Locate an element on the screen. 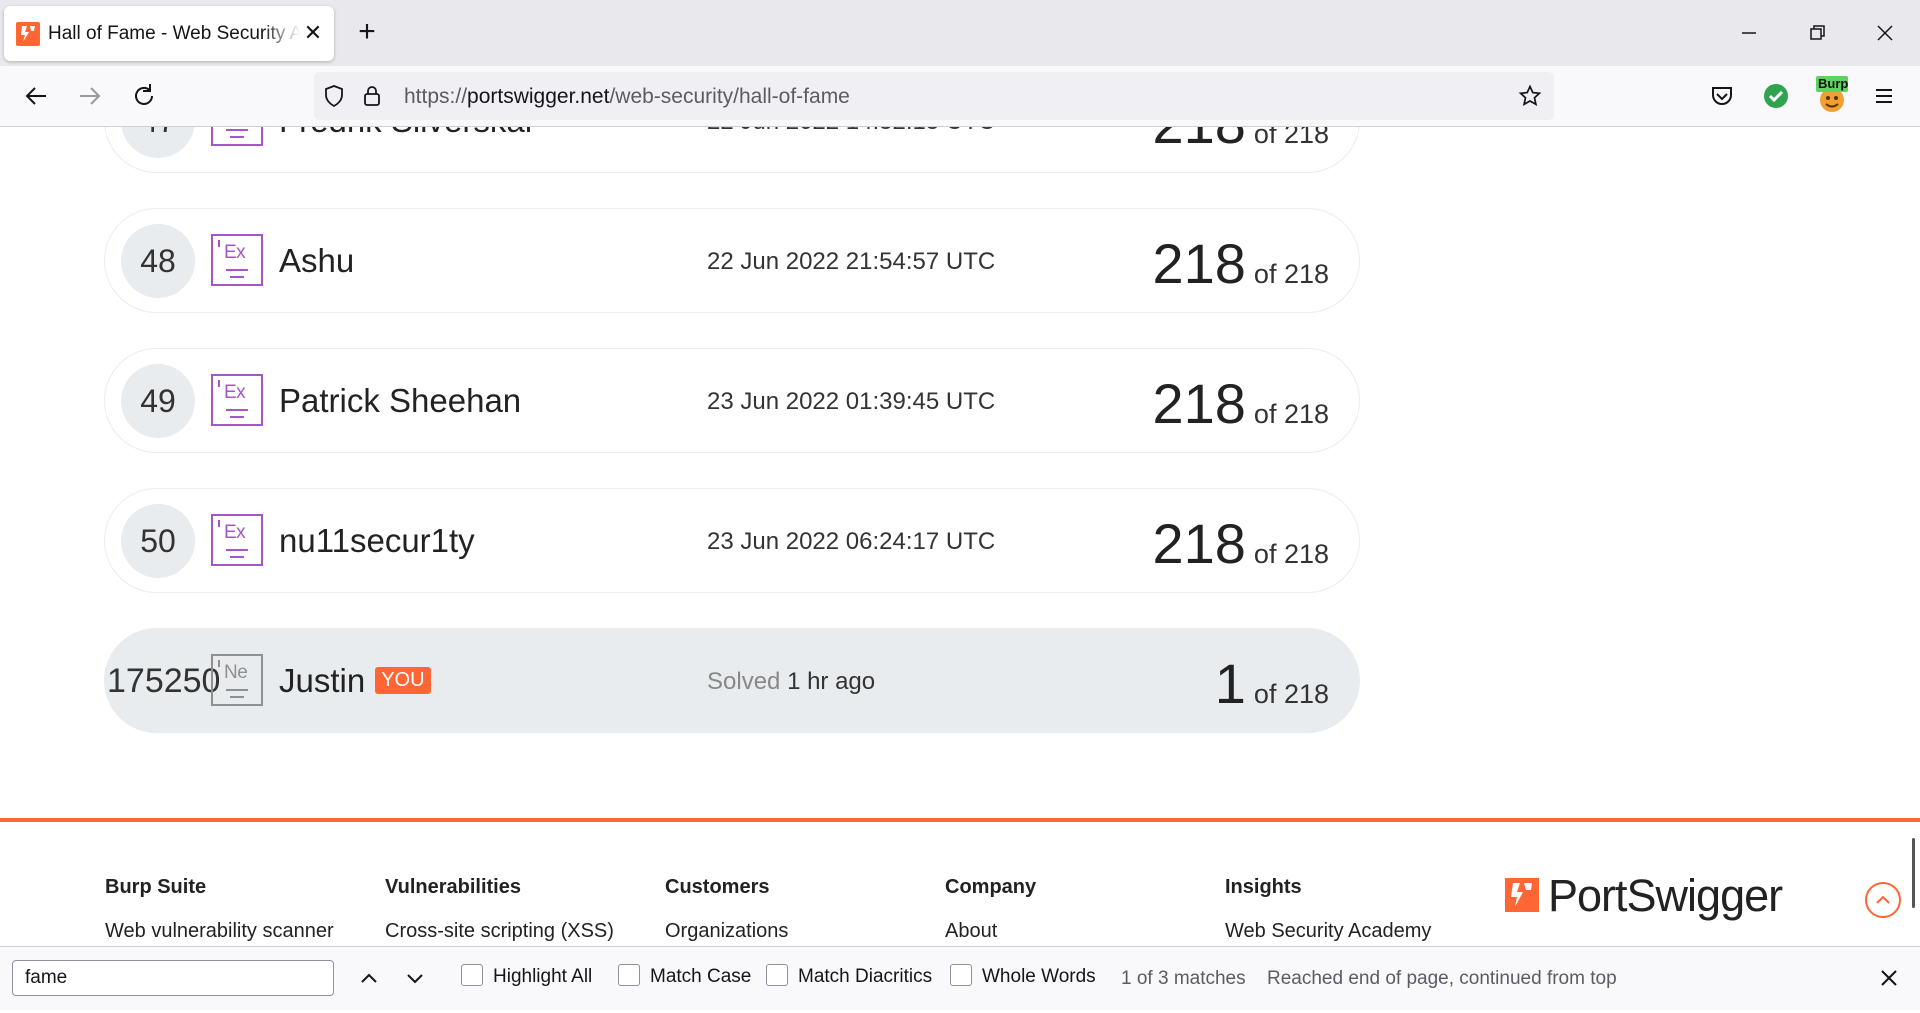 The image size is (1920, 1013). level-badge-novice-icon: Ne is located at coordinates (237, 680).